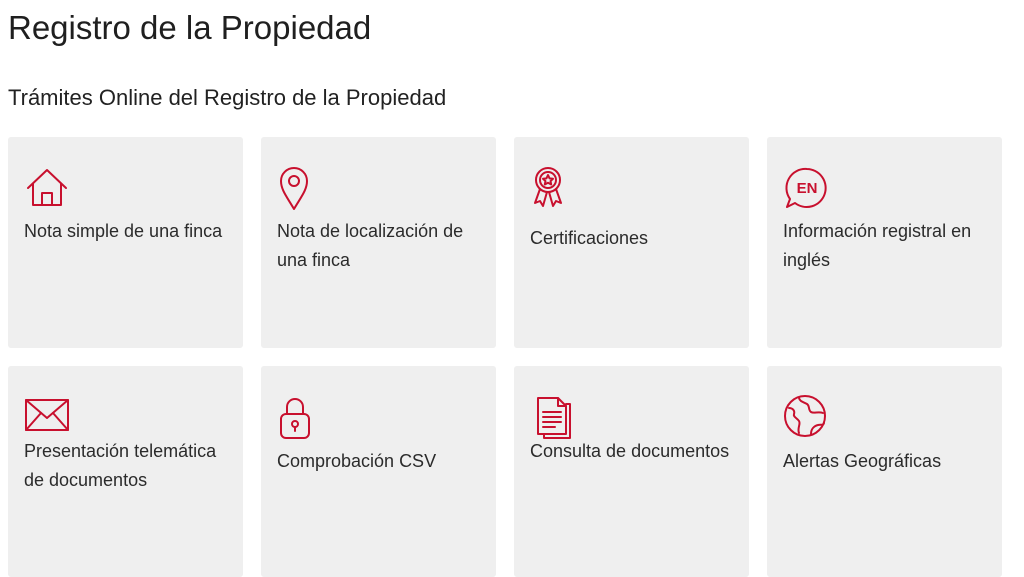  I want to click on card-label: Consulta de documentos, so click(630, 451).